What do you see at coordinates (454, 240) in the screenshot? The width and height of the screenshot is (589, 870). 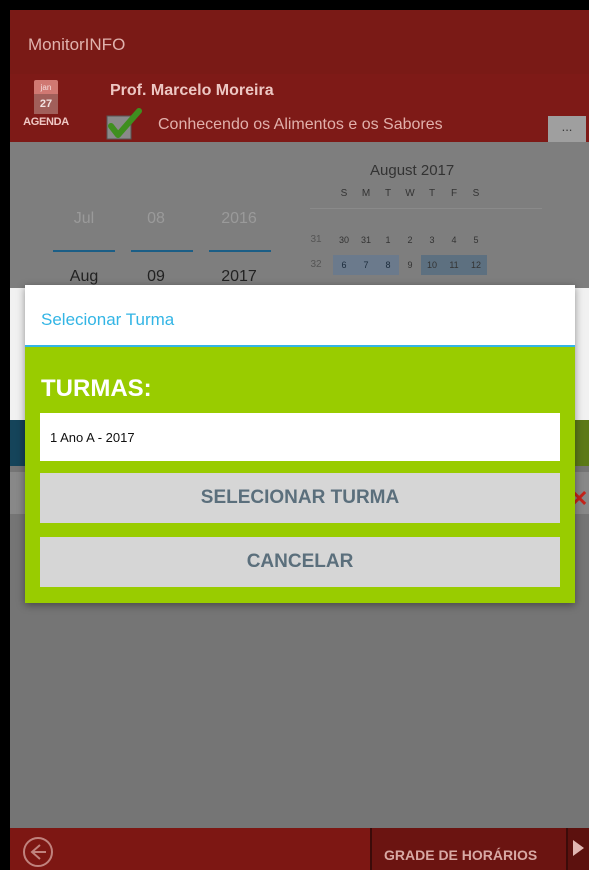 I see `calendar-day: 4` at bounding box center [454, 240].